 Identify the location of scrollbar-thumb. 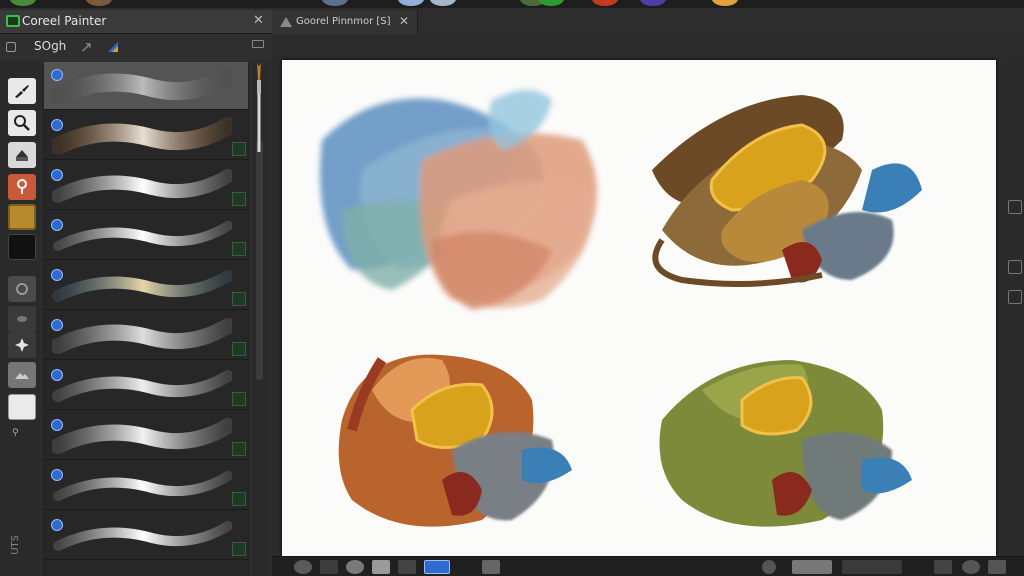
(259, 260).